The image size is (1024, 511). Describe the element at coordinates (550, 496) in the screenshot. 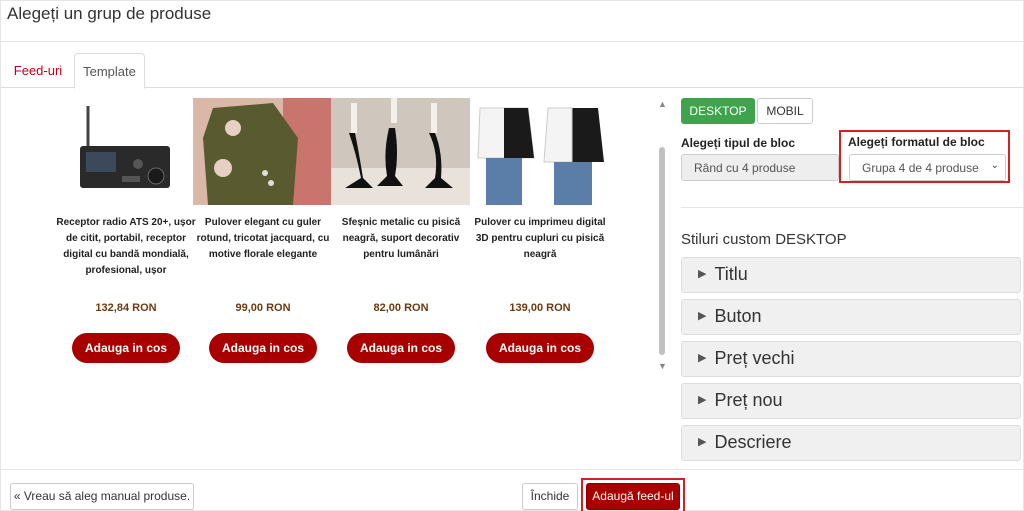

I see `close-button: Închide` at that location.